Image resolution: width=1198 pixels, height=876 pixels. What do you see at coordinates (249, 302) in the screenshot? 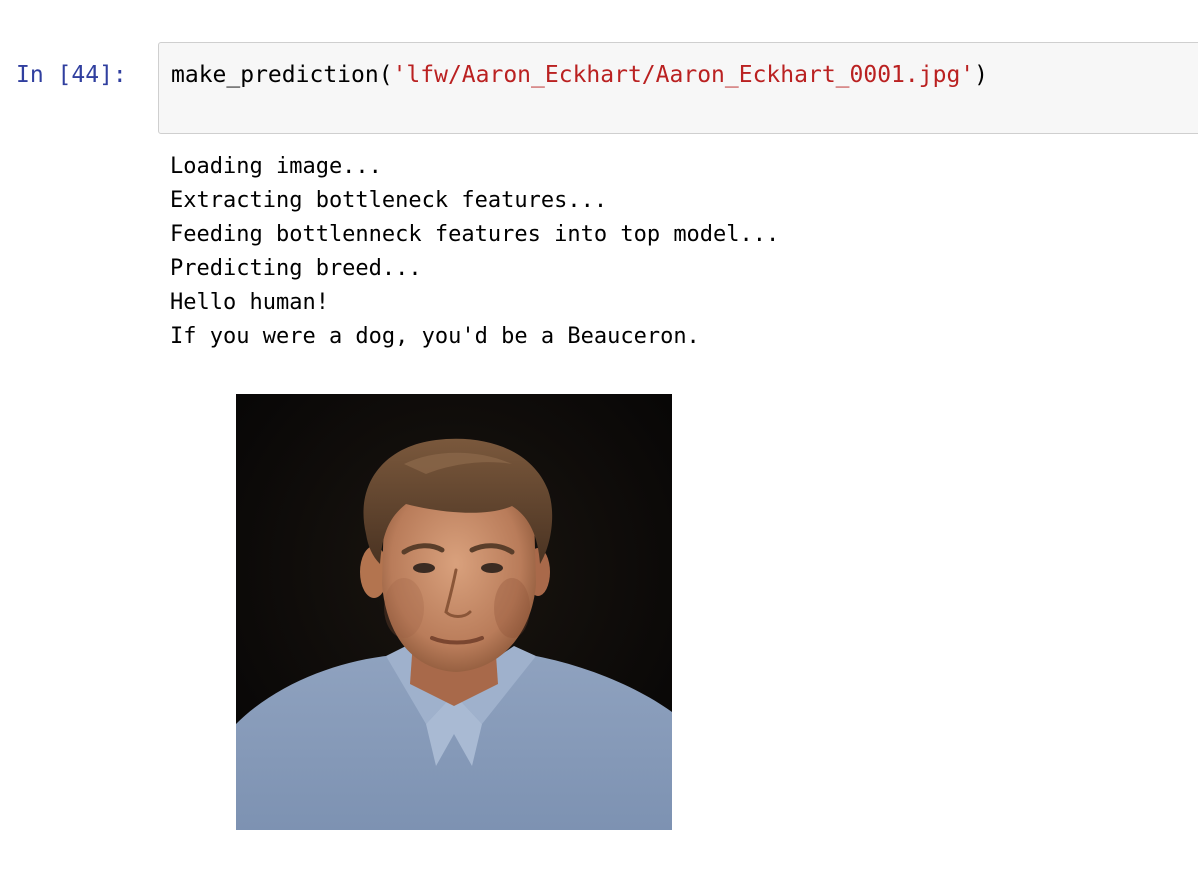
I see `output-line: Hello human!` at bounding box center [249, 302].